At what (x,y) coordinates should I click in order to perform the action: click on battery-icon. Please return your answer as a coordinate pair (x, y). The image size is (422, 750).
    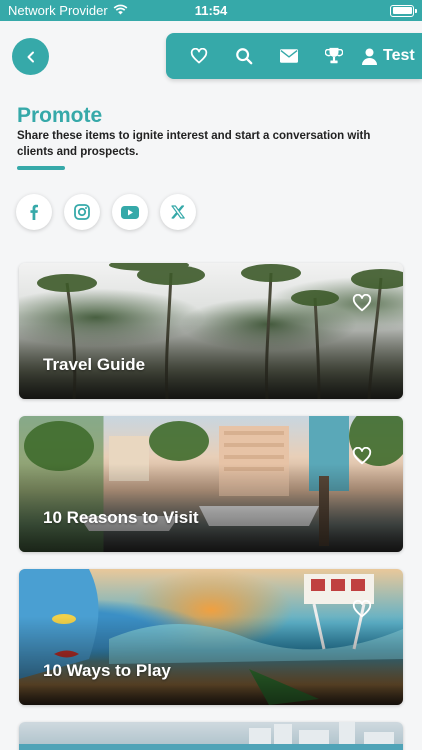
    Looking at the image, I should click on (403, 10).